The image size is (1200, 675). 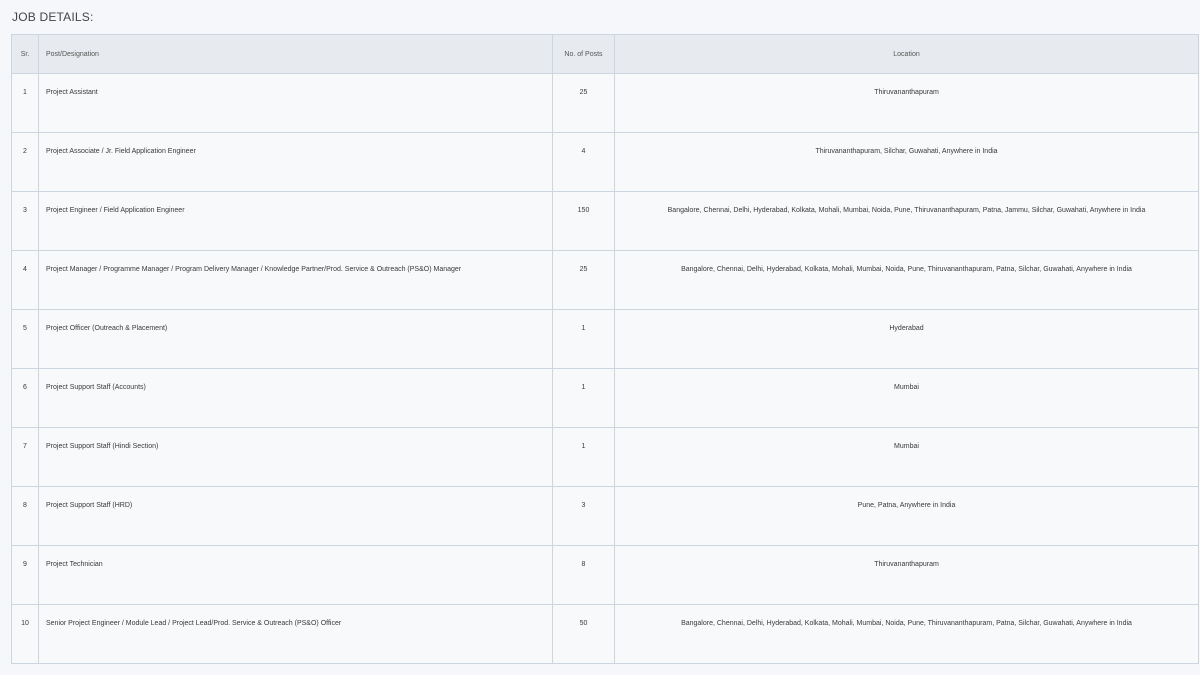 I want to click on cell-sr: 10, so click(x=25, y=634).